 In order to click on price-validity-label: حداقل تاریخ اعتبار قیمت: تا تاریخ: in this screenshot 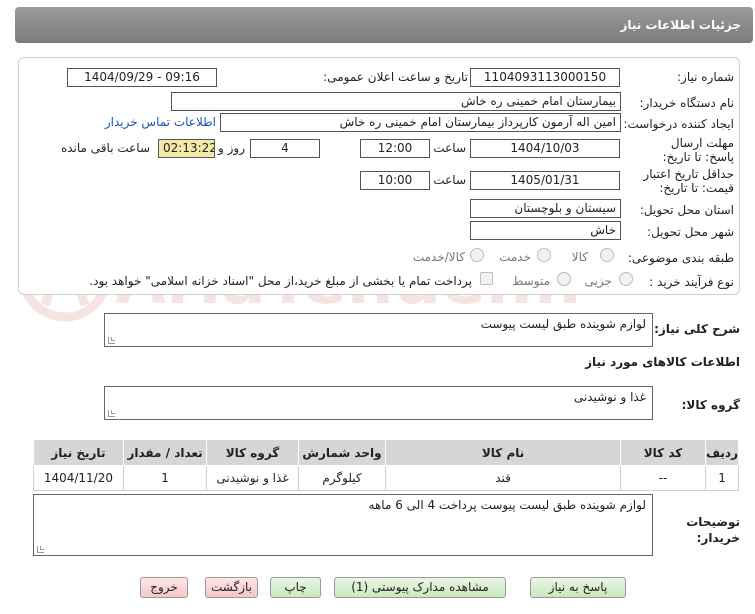, I will do `click(688, 181)`.